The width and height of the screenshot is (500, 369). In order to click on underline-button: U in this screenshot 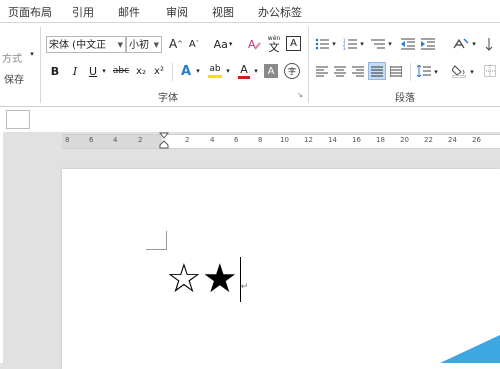, I will do `click(93, 71)`.